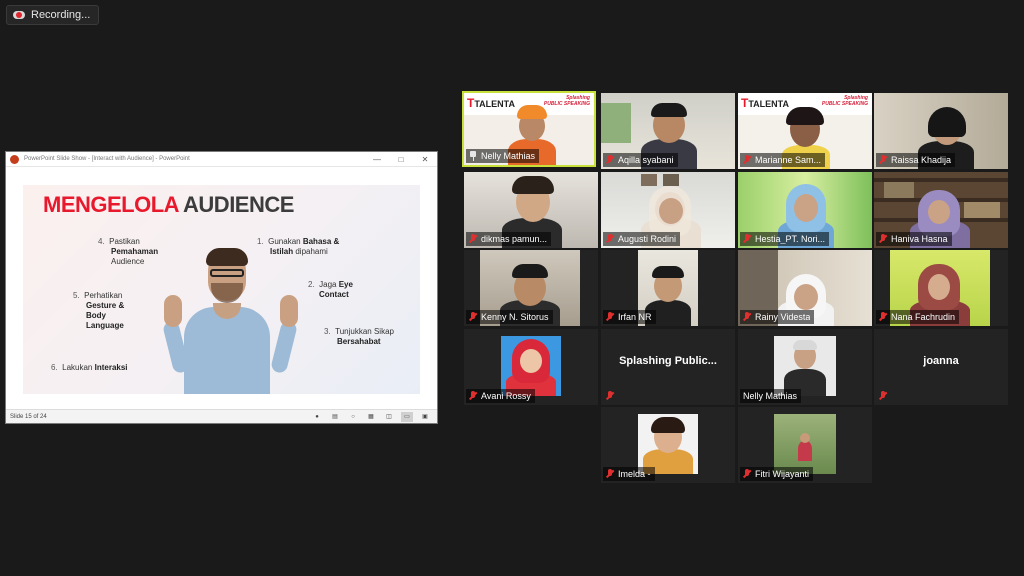 The image size is (1024, 576). I want to click on participant-name: Imelda -, so click(634, 474).